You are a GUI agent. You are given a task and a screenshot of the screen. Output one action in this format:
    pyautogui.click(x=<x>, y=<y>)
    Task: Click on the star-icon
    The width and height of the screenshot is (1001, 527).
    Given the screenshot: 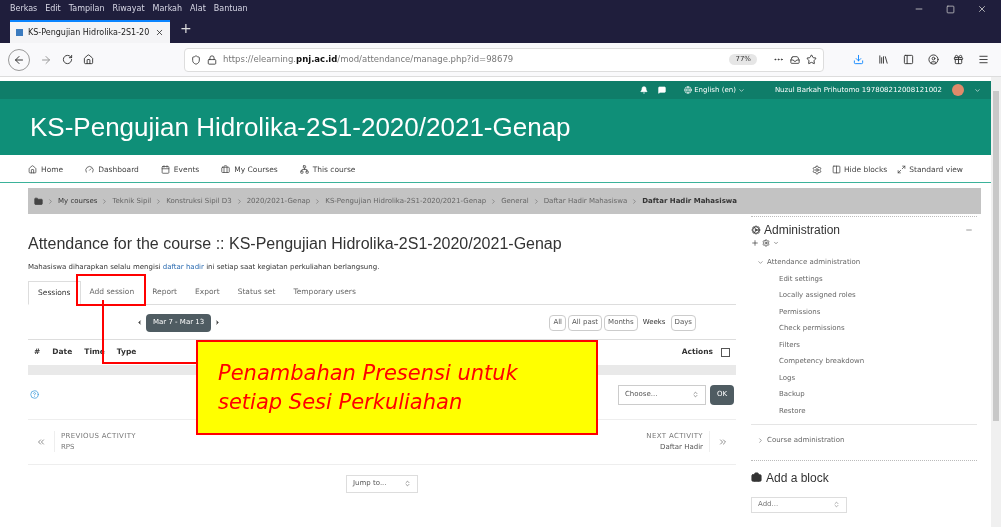 What is the action you would take?
    pyautogui.click(x=811, y=59)
    